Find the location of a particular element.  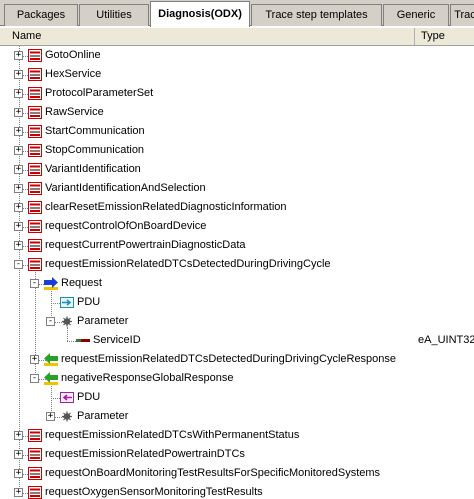

tree-row: + HexService is located at coordinates (237, 74).